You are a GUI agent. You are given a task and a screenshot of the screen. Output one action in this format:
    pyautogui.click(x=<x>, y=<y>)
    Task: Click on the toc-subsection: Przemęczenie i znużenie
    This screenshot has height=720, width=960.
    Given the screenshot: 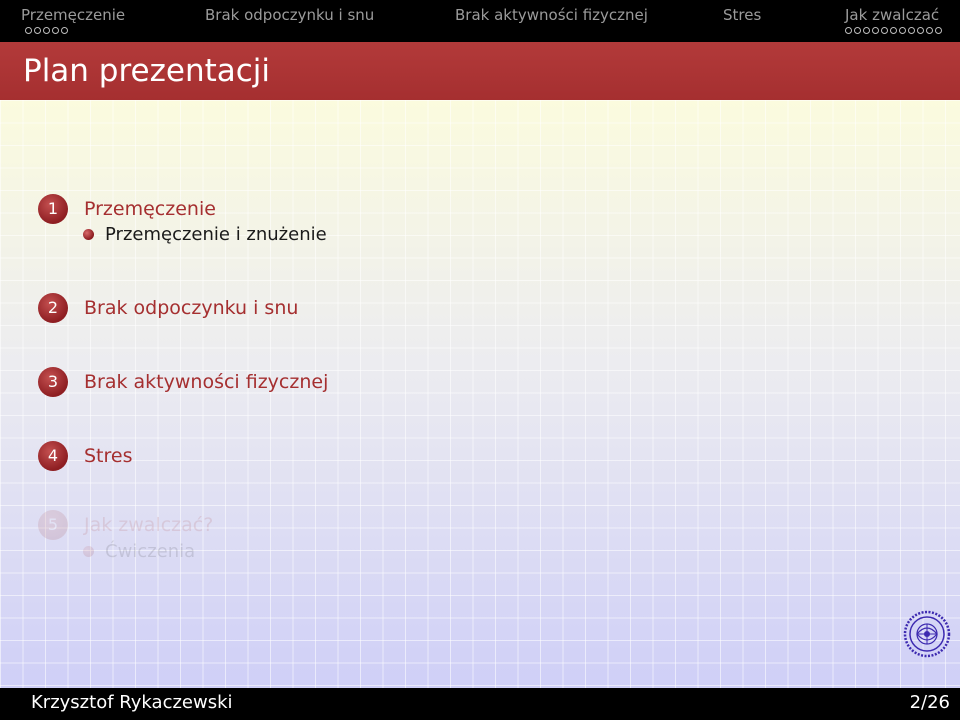 What is the action you would take?
    pyautogui.click(x=216, y=234)
    